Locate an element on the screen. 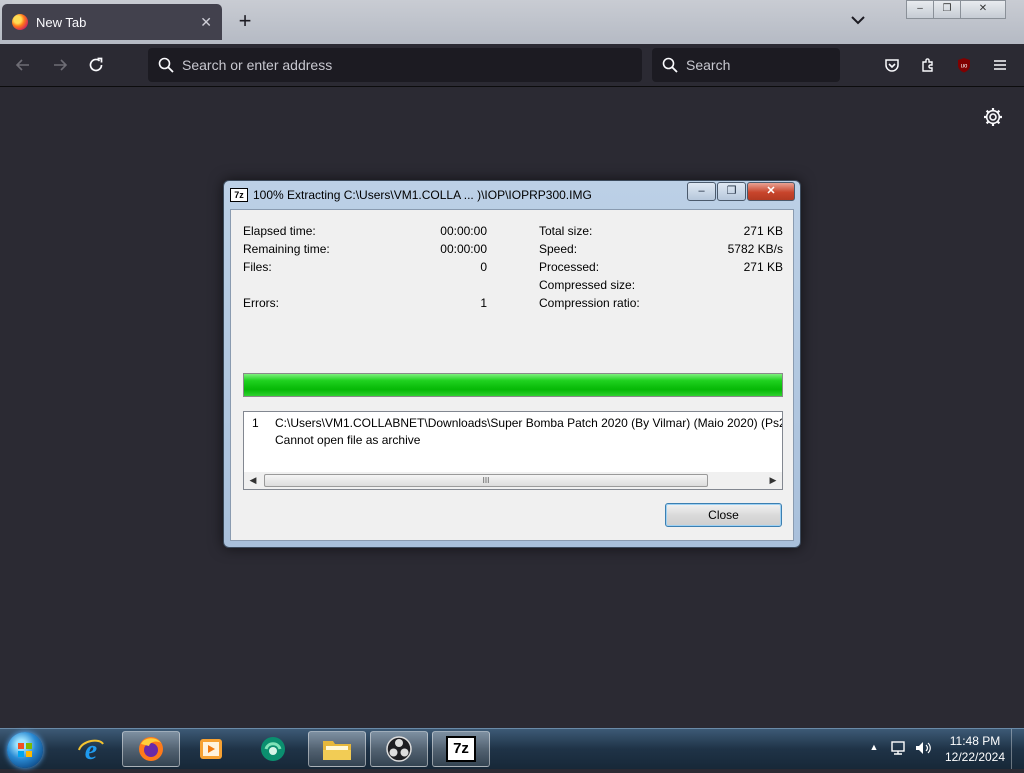  new-tab-button: + is located at coordinates (245, 21).